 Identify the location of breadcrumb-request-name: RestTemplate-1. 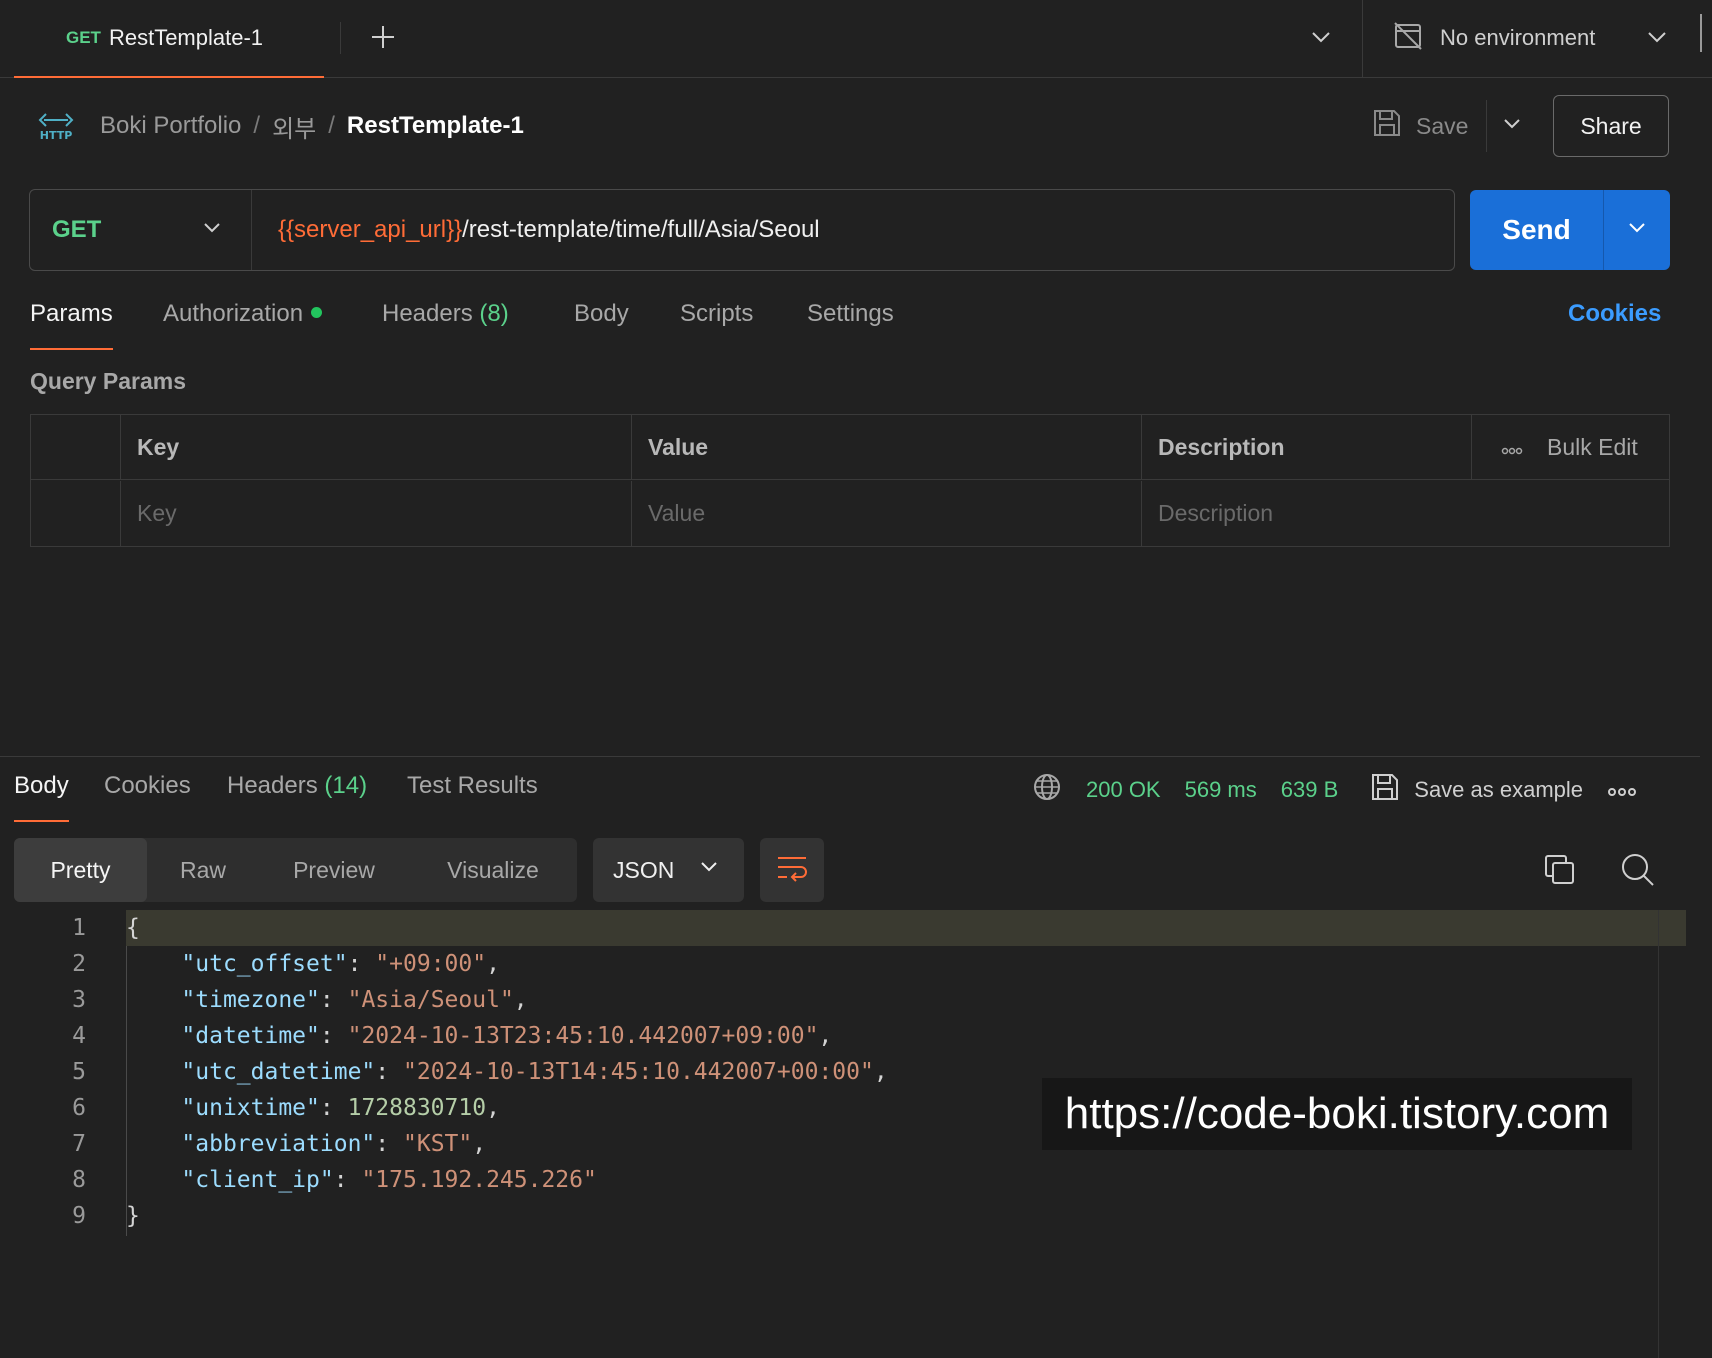
(435, 126).